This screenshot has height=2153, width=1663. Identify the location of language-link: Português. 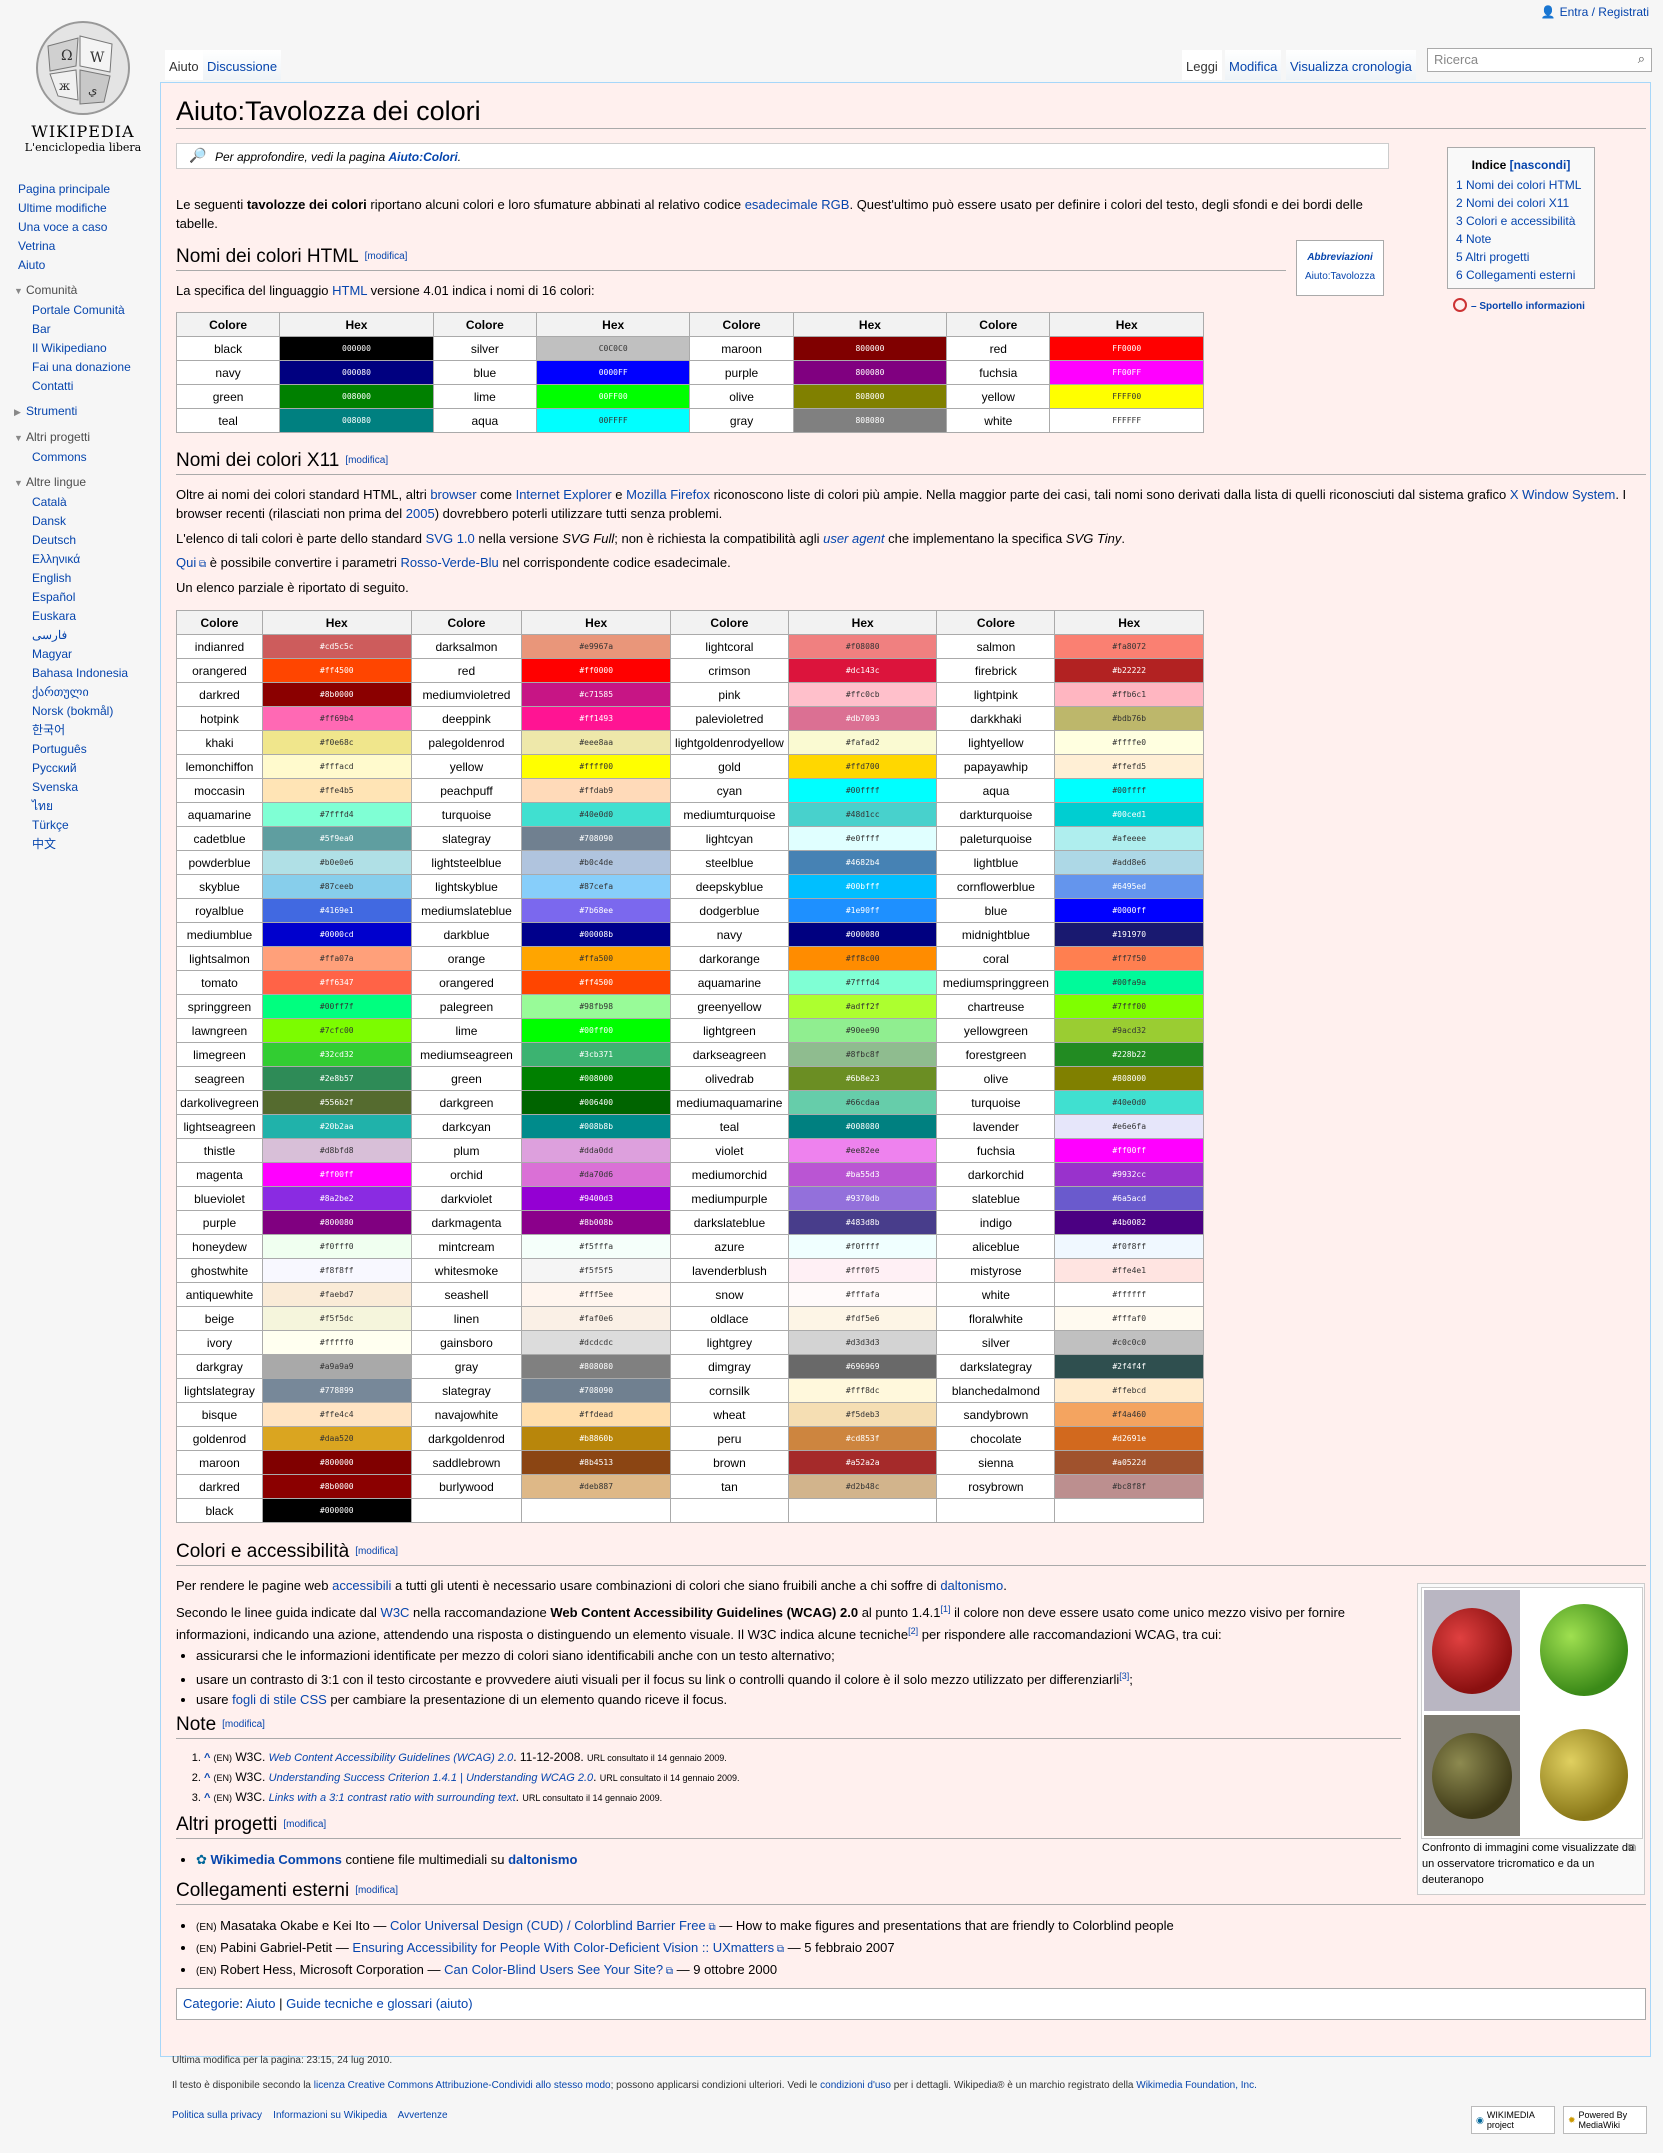
(59, 749).